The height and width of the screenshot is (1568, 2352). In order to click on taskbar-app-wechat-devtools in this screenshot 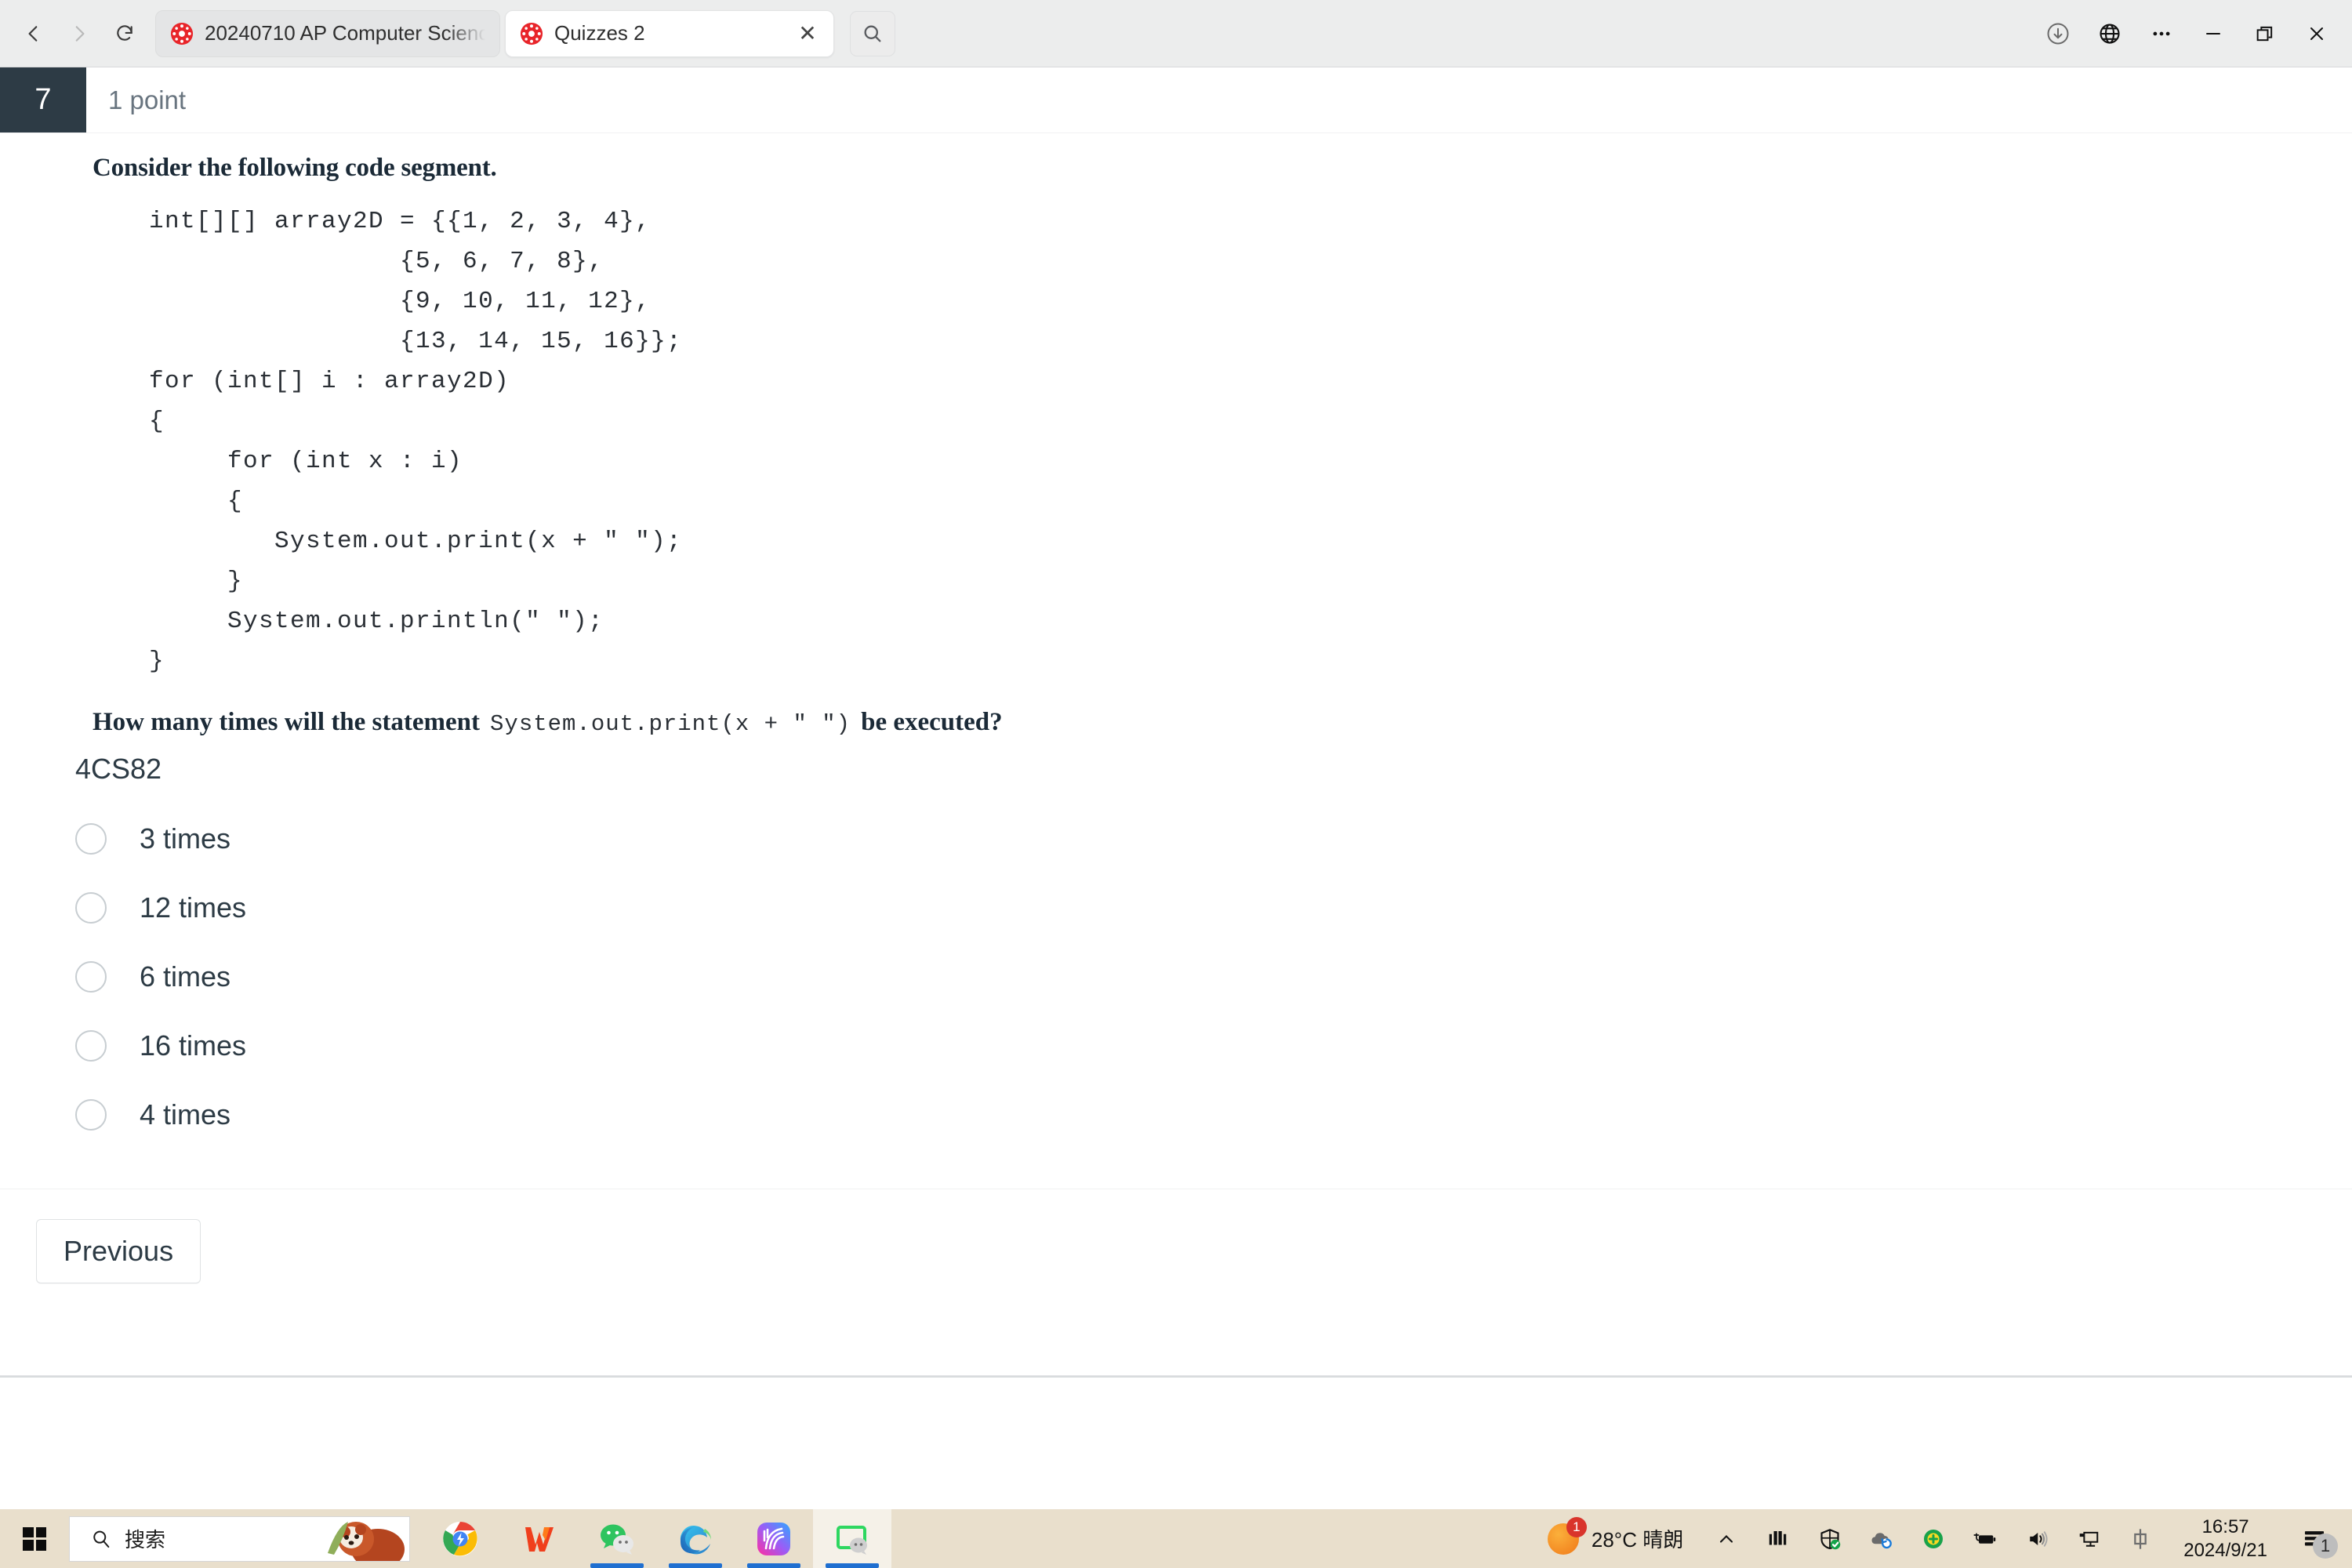, I will do `click(852, 1538)`.